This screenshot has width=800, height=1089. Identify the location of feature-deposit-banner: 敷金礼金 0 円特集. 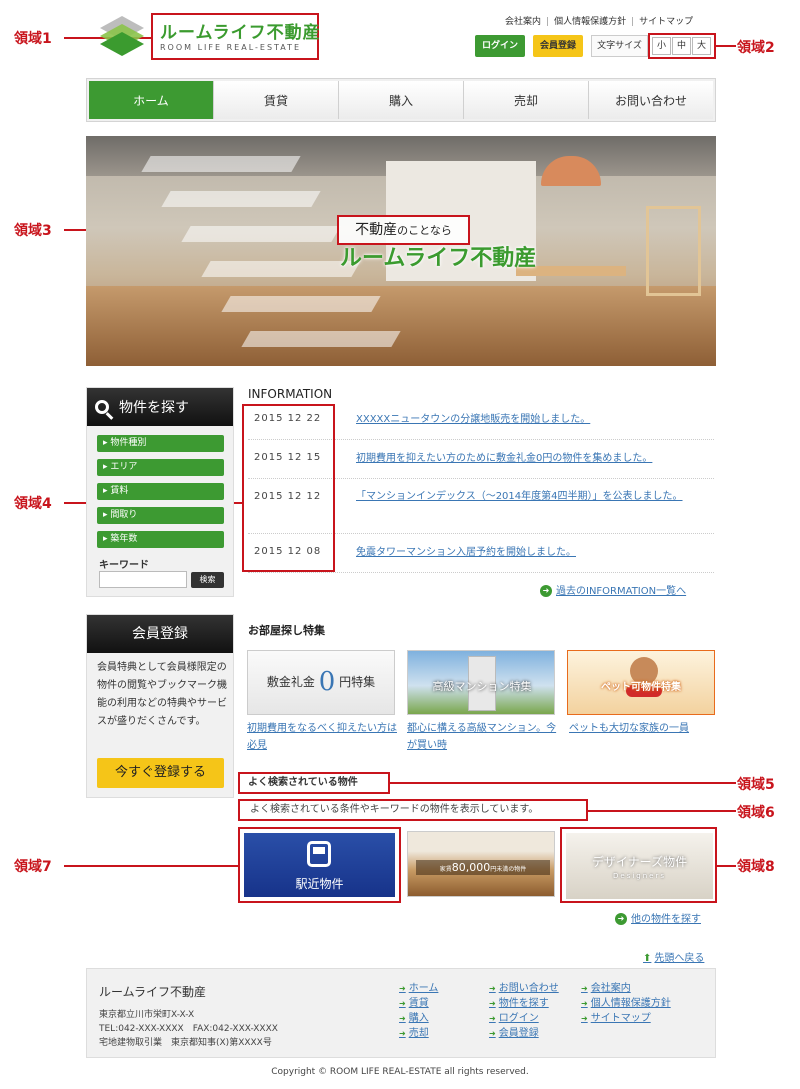
(321, 682).